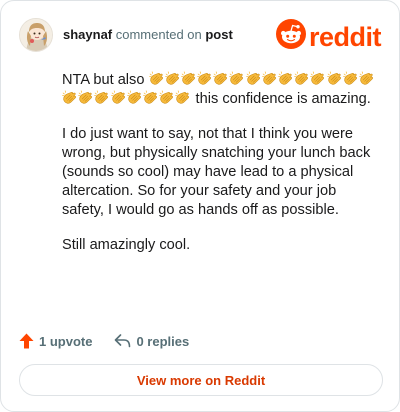 This screenshot has height=412, width=400. Describe the element at coordinates (66, 341) in the screenshot. I see `upvote-count: 1 upvote` at that location.